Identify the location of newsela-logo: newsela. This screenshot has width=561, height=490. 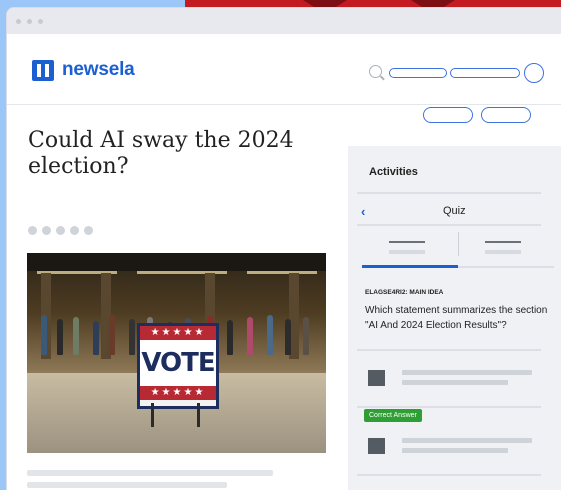
(83, 70).